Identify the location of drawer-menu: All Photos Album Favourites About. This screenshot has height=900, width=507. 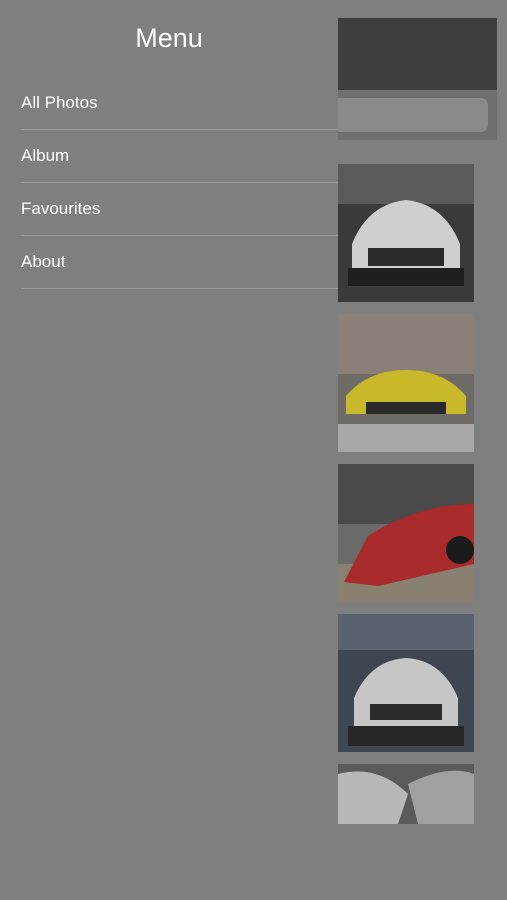
(179, 183).